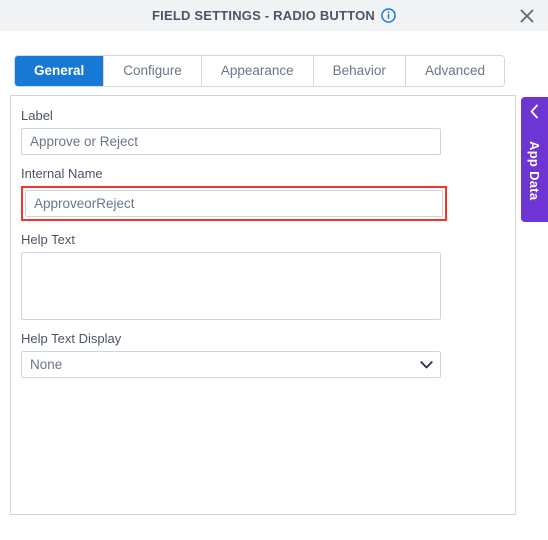  What do you see at coordinates (534, 170) in the screenshot?
I see `app-data-label: App Data` at bounding box center [534, 170].